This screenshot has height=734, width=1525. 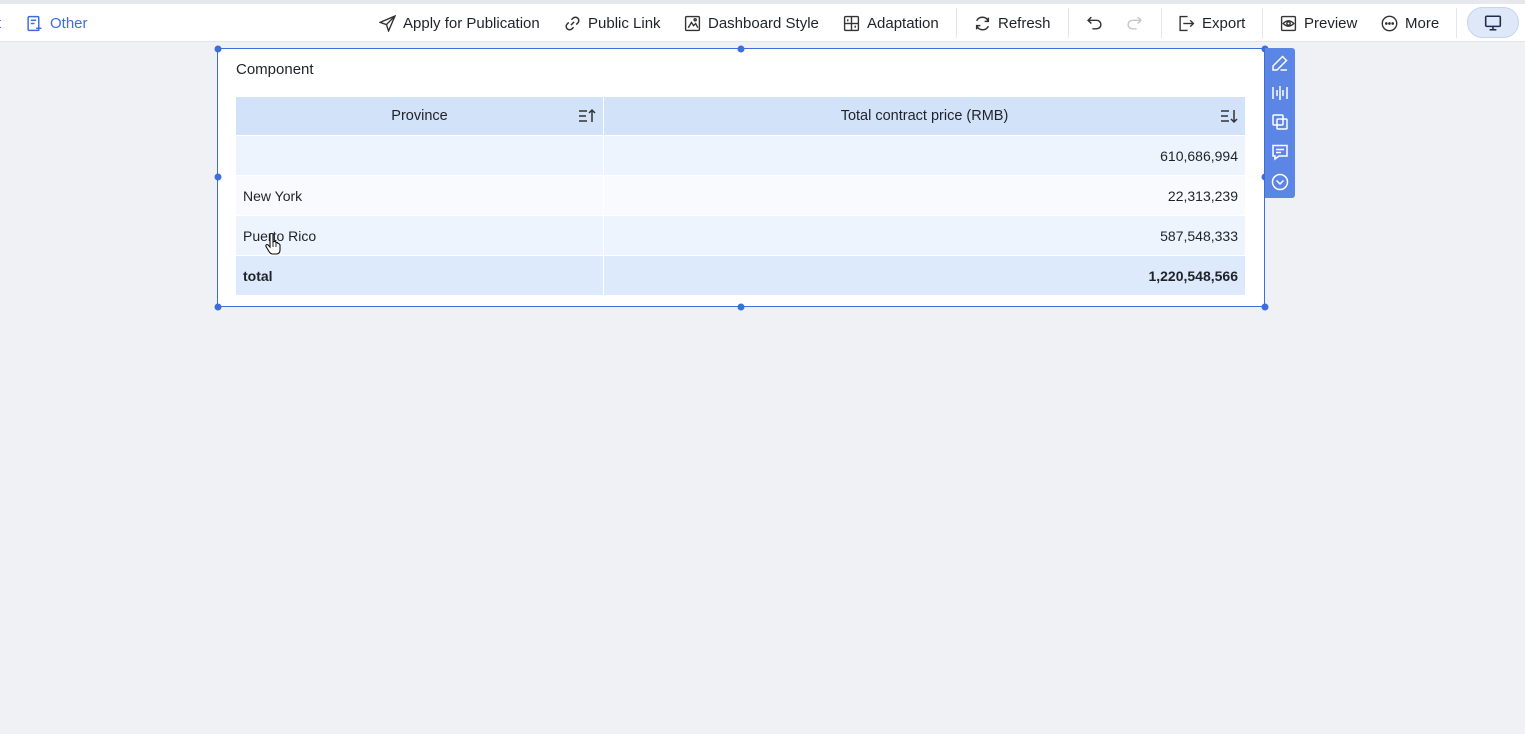 I want to click on total-price: 1,220,548,566, so click(x=925, y=275).